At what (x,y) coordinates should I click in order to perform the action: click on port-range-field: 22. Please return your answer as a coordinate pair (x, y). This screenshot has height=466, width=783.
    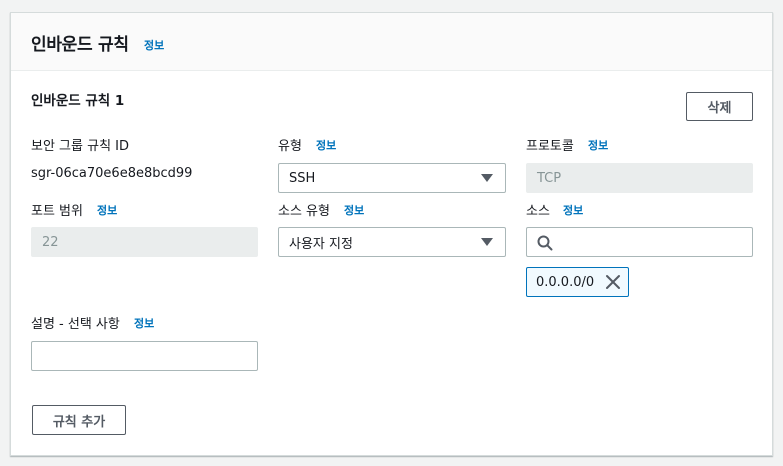
    Looking at the image, I should click on (144, 242).